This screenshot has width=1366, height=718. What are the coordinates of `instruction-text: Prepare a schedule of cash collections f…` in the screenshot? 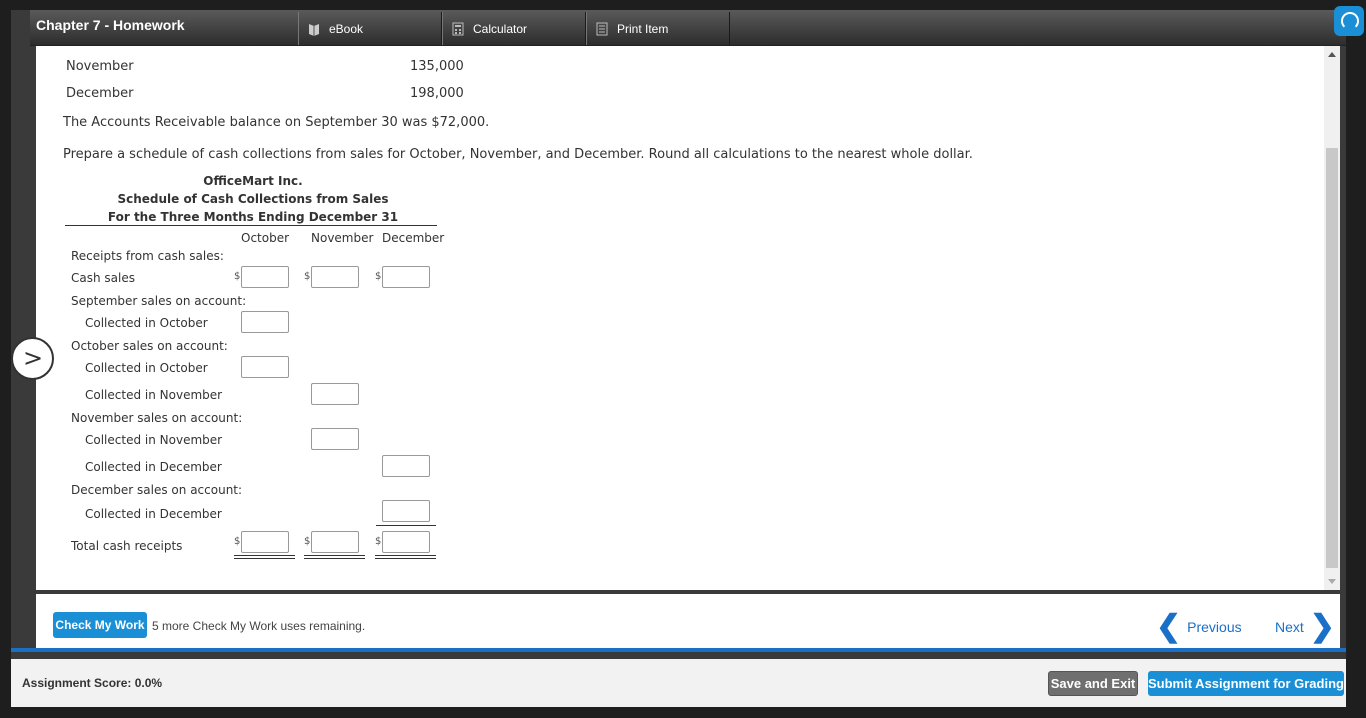 It's located at (518, 154).